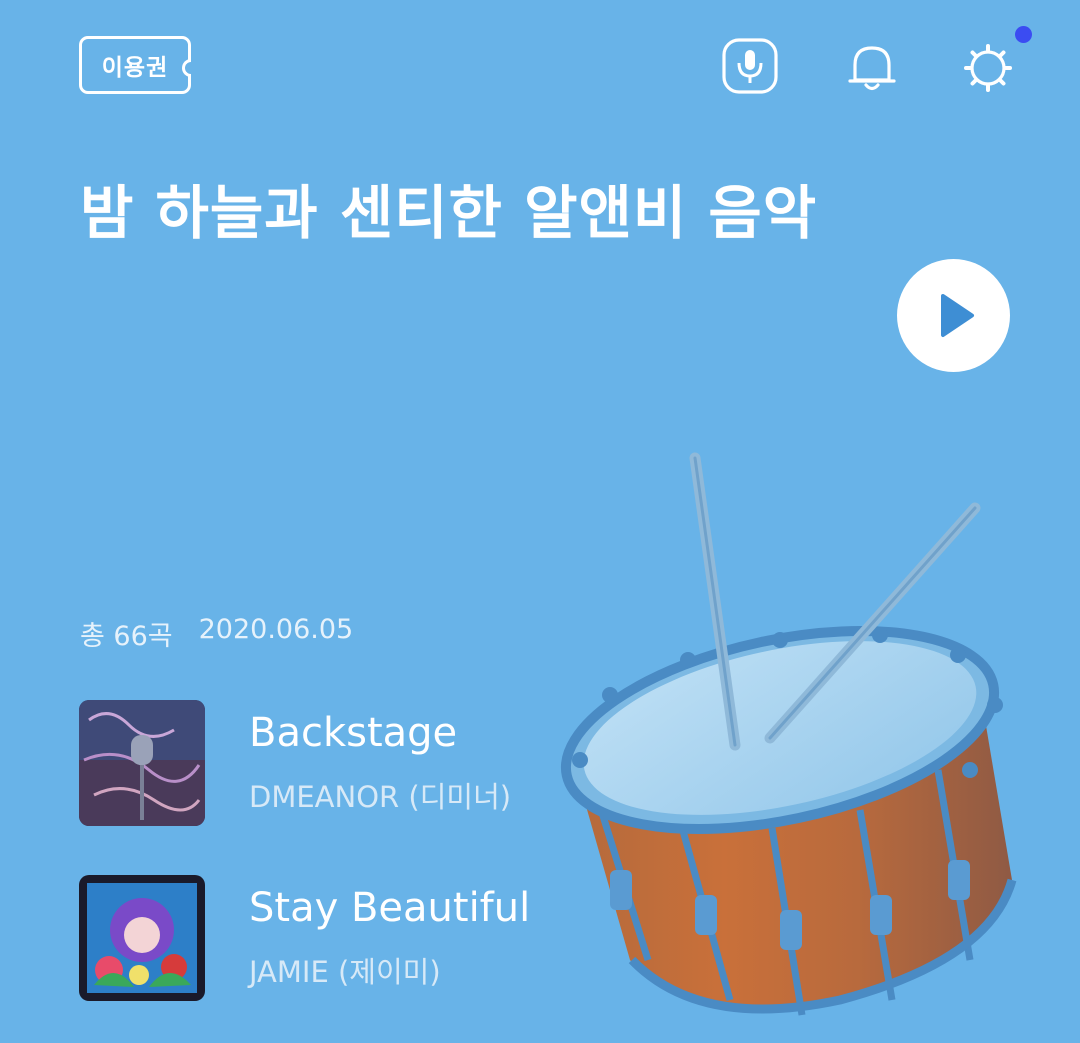 The width and height of the screenshot is (1080, 1043). Describe the element at coordinates (276, 629) in the screenshot. I see `playlist-date: 2020.06.05` at that location.